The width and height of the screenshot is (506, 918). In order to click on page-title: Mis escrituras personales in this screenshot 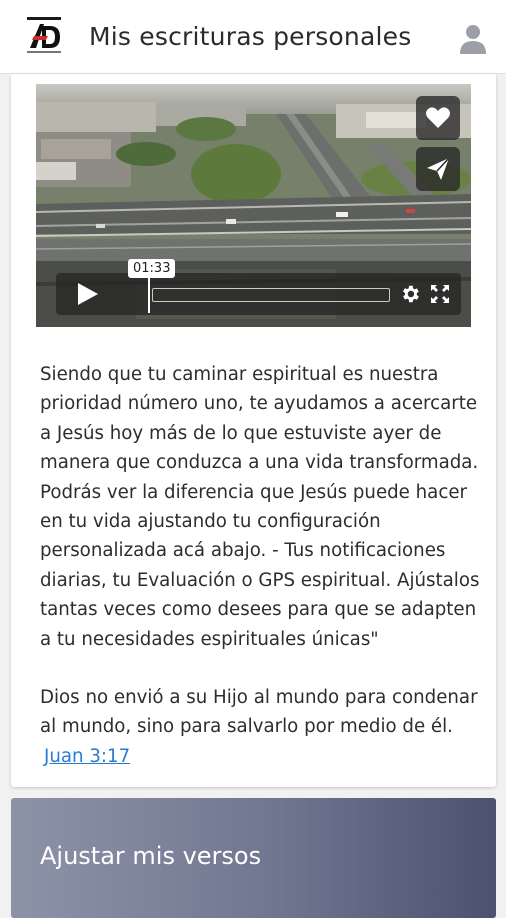, I will do `click(250, 36)`.